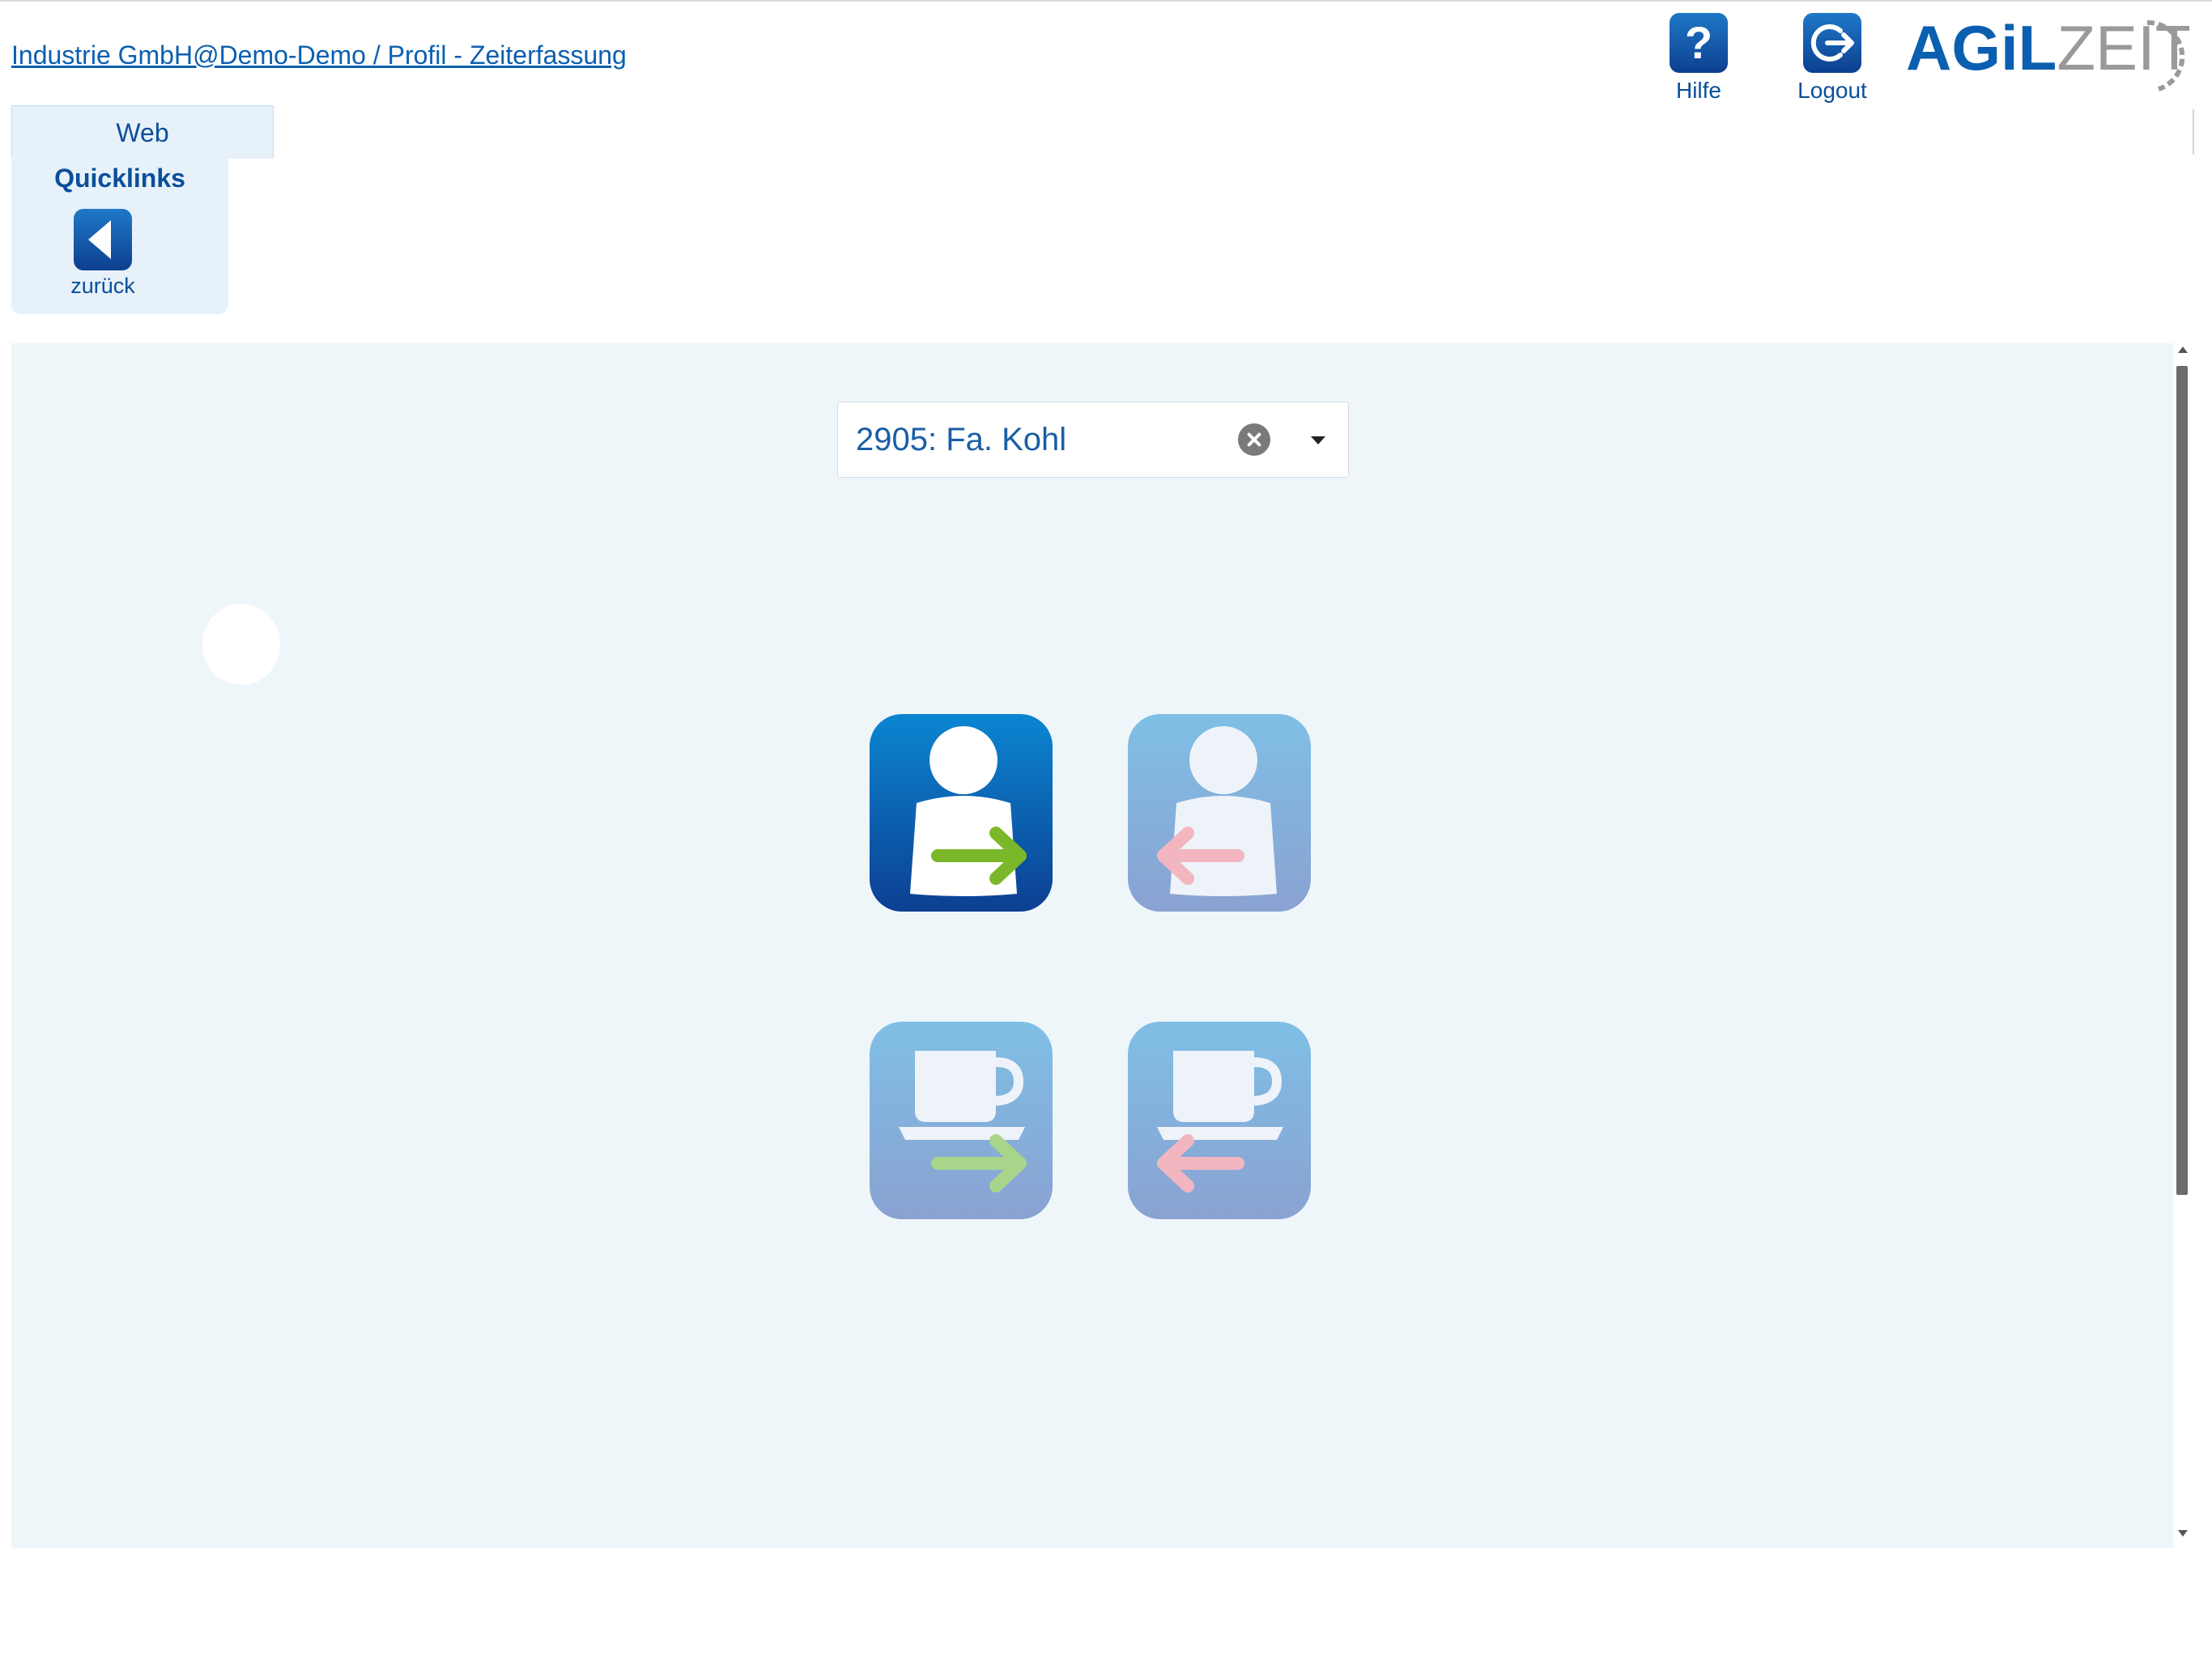  I want to click on vertical-scrollbar, so click(2183, 945).